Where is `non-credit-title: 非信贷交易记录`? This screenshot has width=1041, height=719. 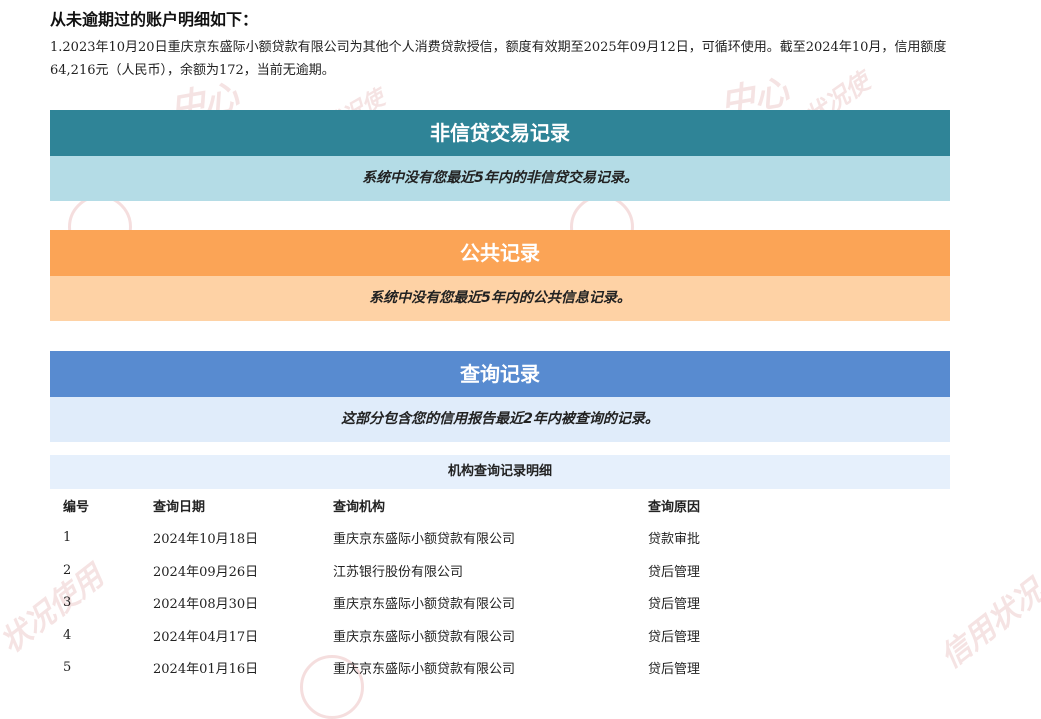 non-credit-title: 非信贷交易记录 is located at coordinates (500, 133).